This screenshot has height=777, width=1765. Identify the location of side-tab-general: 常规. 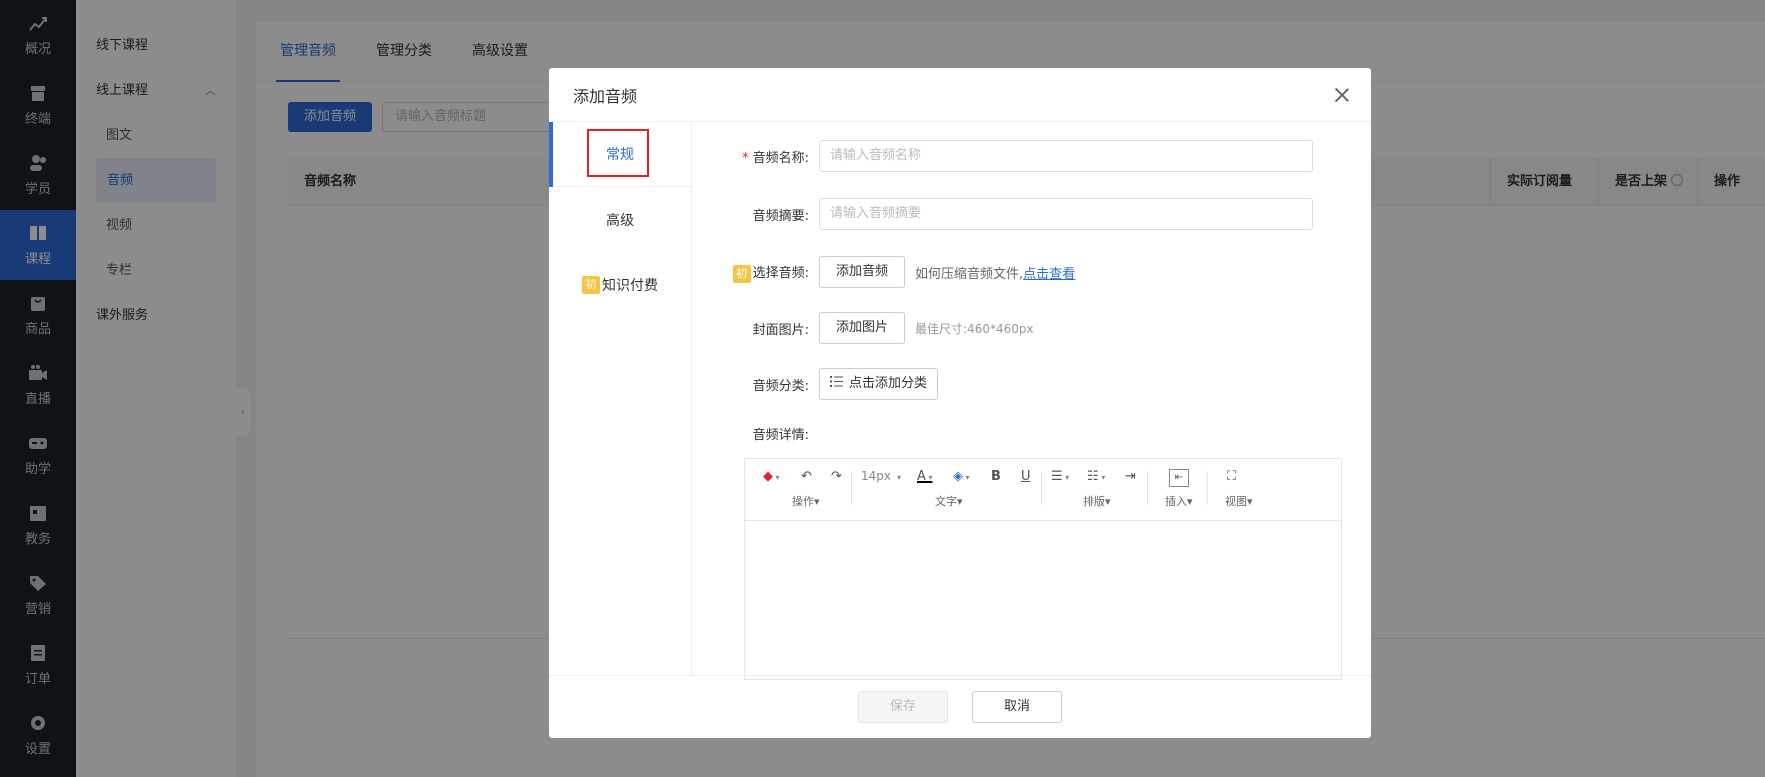
(620, 154).